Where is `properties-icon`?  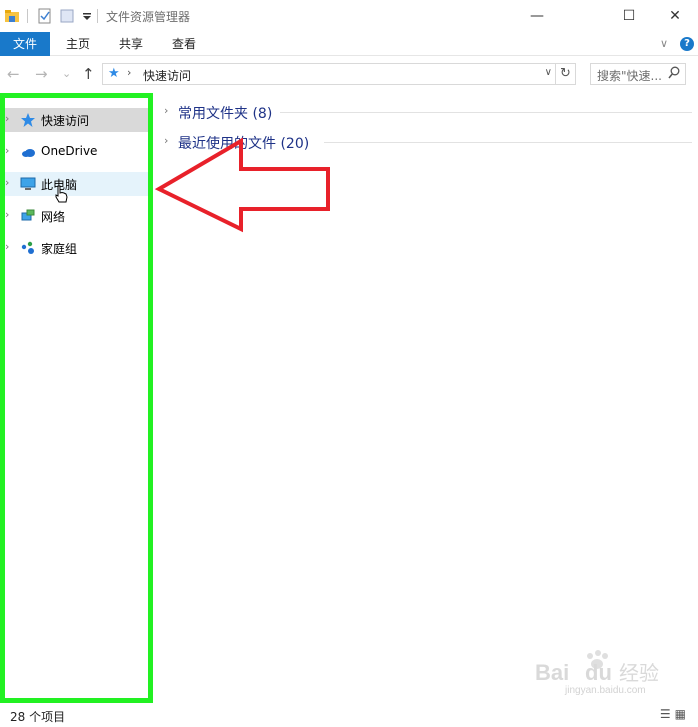 properties-icon is located at coordinates (45, 16).